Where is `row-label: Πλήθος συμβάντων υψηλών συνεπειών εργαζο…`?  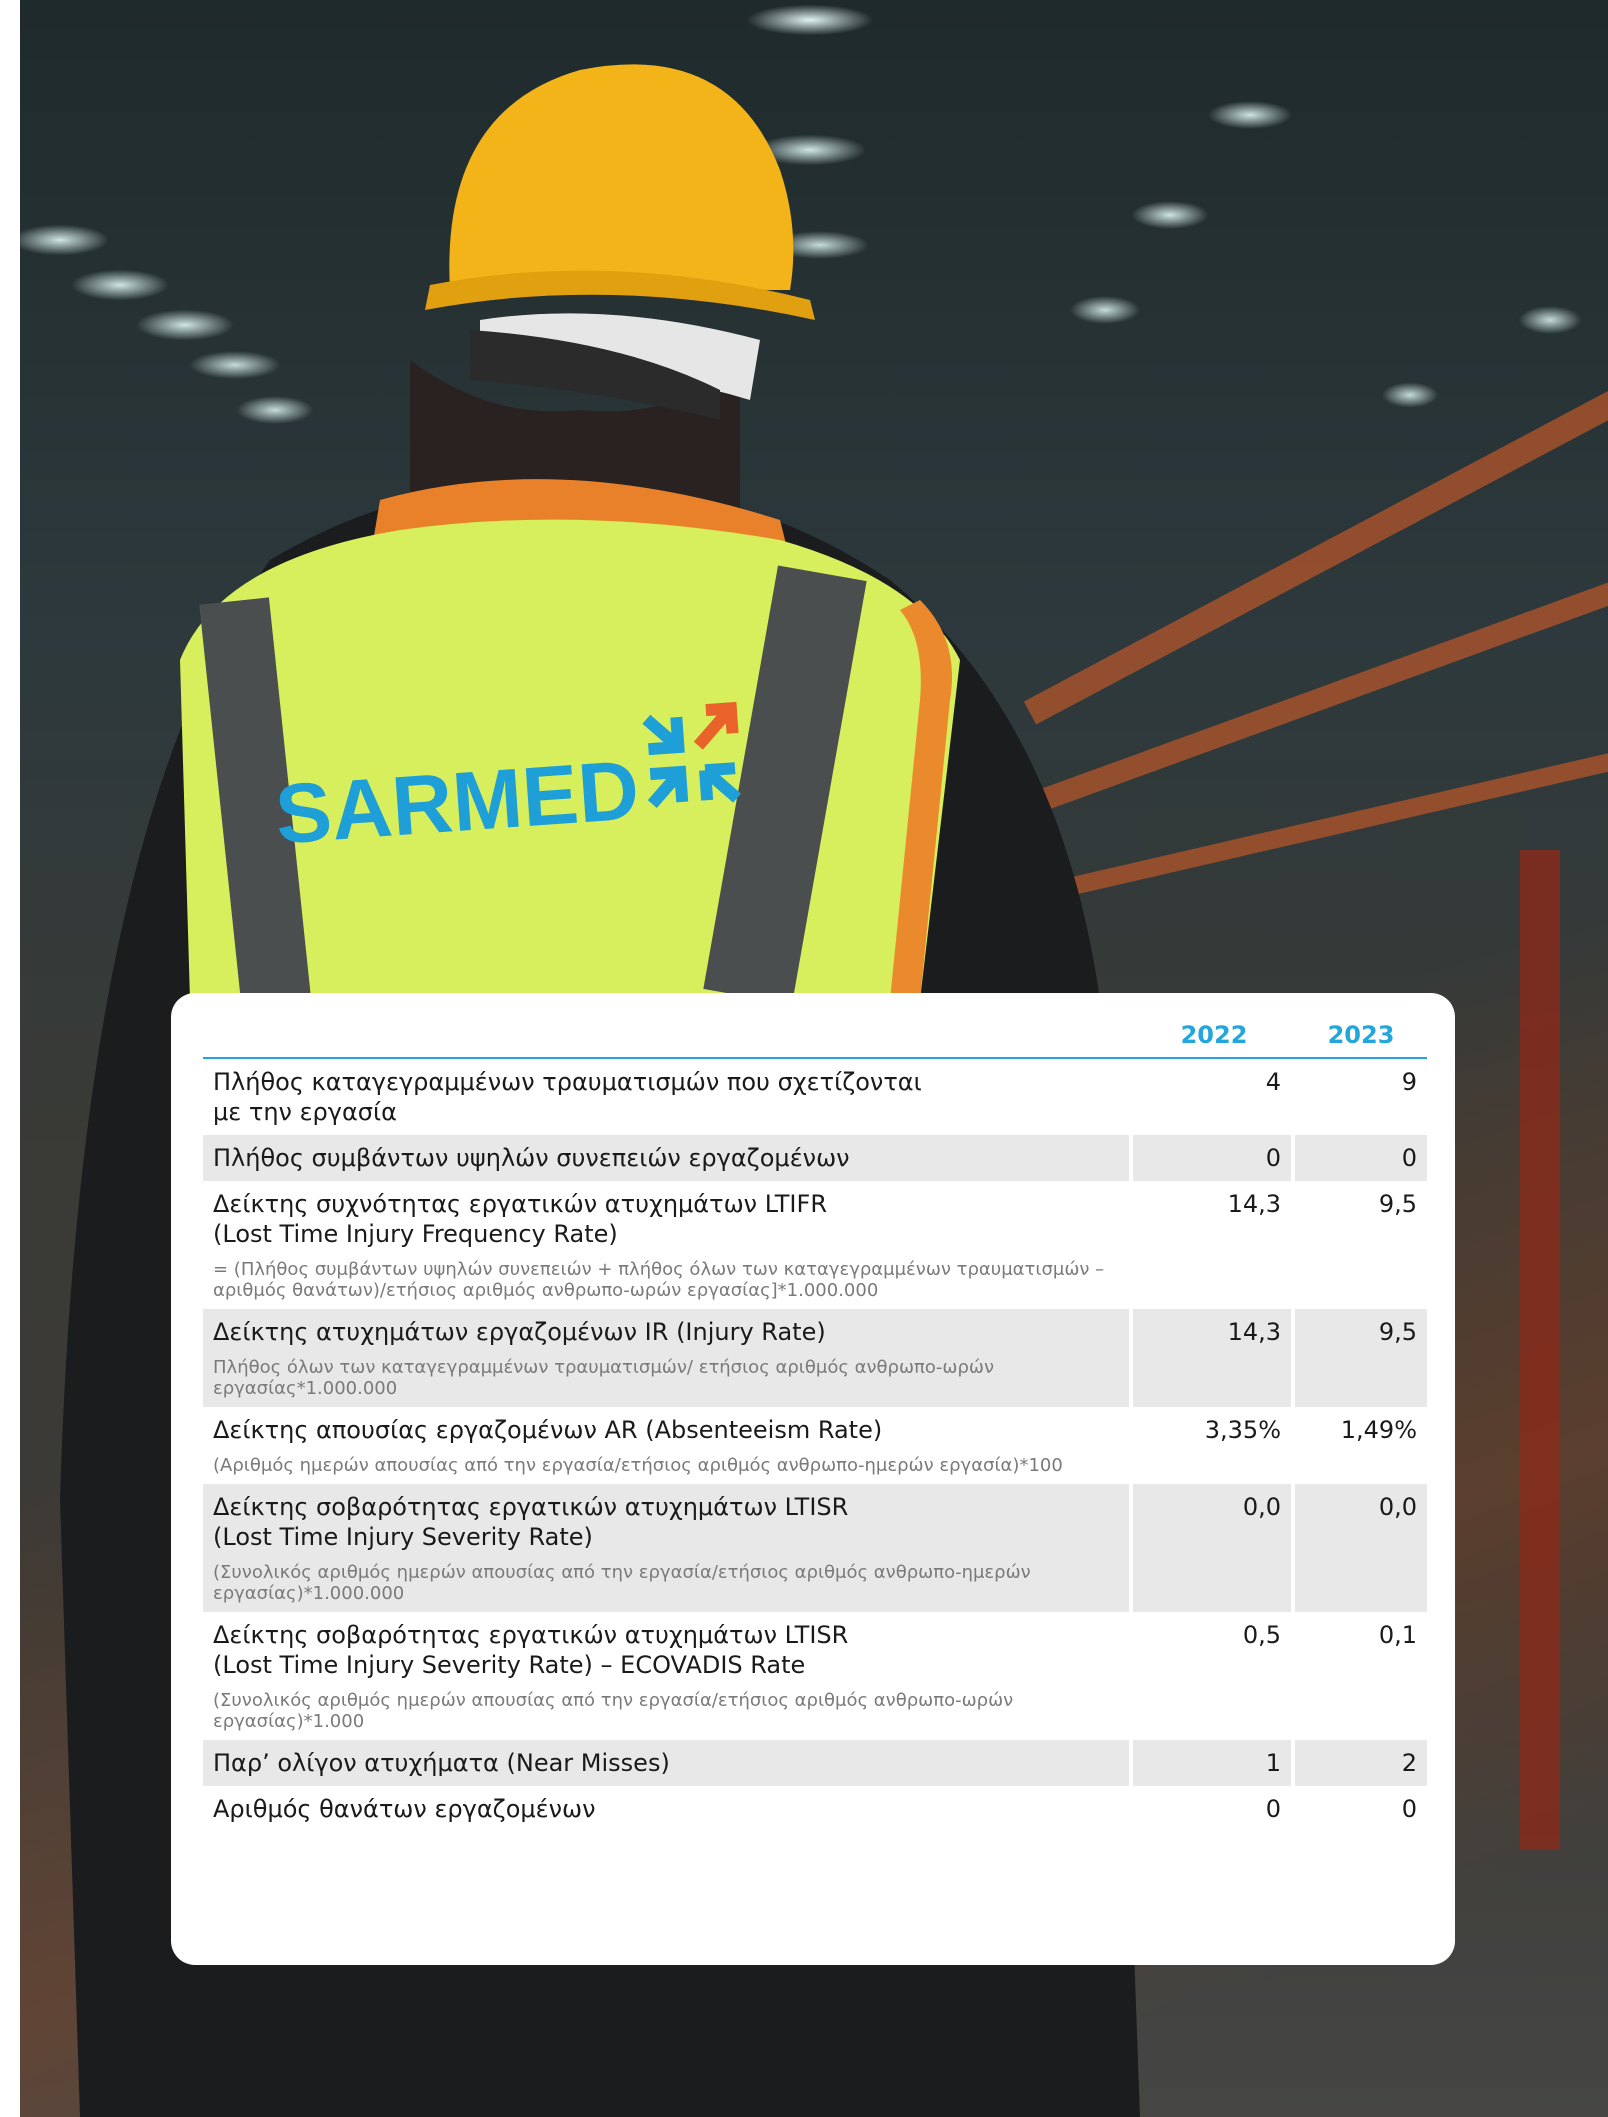 row-label: Πλήθος συμβάντων υψηλών συνεπειών εργαζο… is located at coordinates (668, 1158).